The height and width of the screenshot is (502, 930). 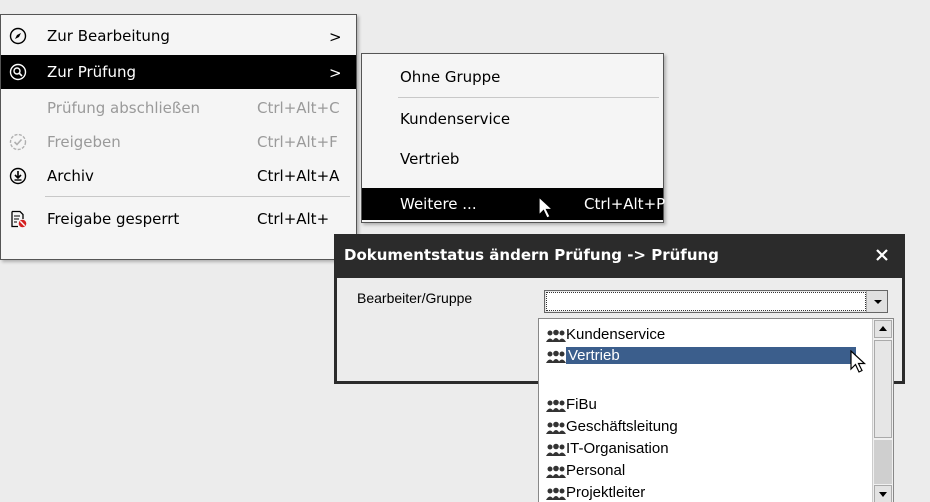 What do you see at coordinates (706, 492) in the screenshot?
I see `list-item: Projektleiter` at bounding box center [706, 492].